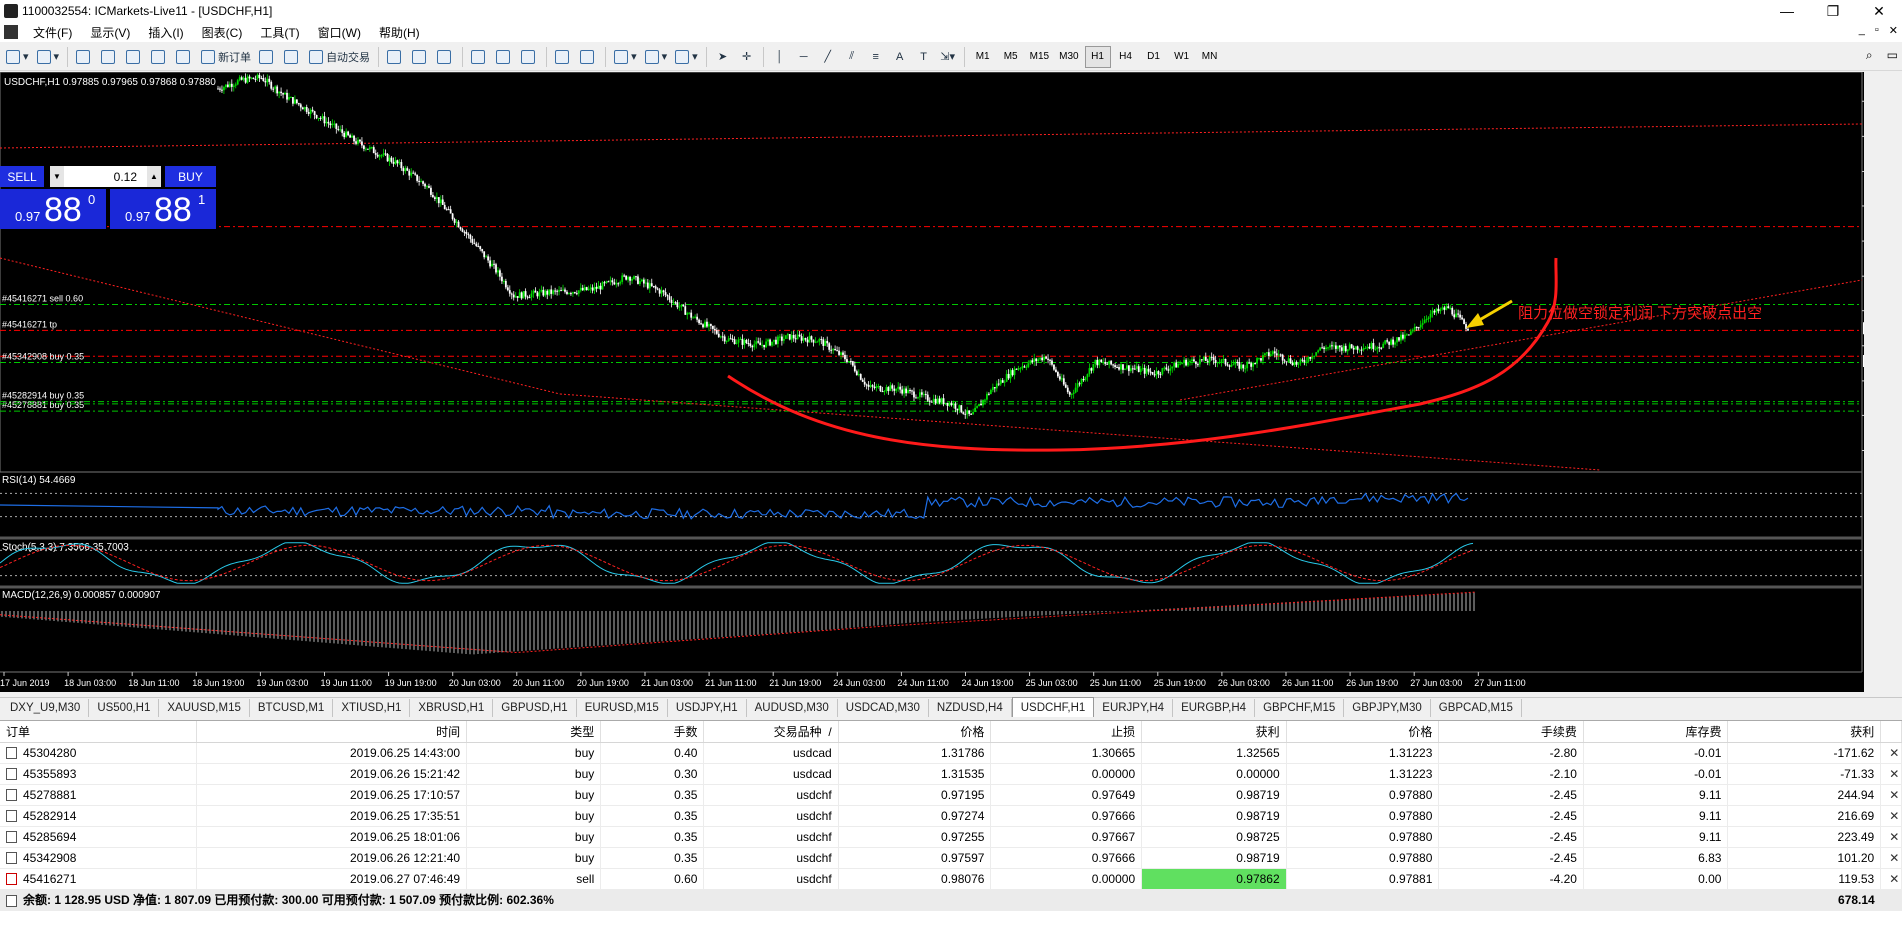 The width and height of the screenshot is (1902, 946). What do you see at coordinates (771, 732) in the screenshot?
I see `col-symbol: 交易品种 /` at bounding box center [771, 732].